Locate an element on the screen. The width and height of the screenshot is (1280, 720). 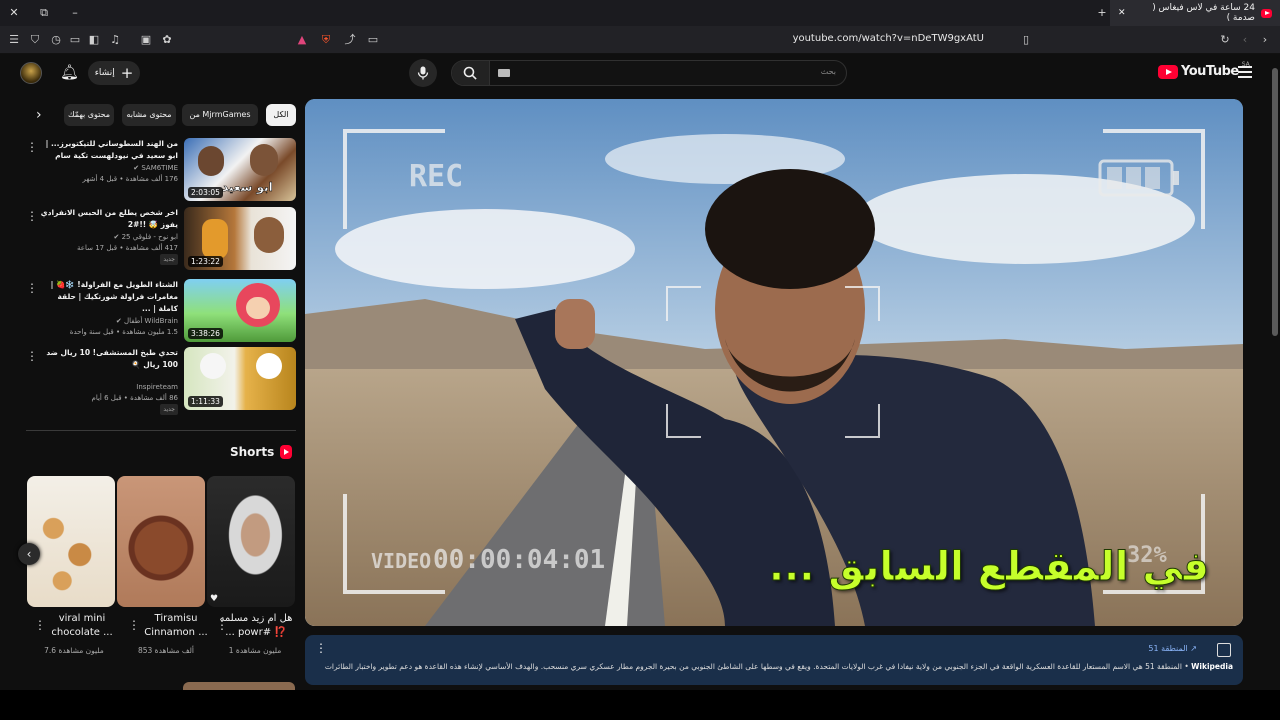
bottom-bar is located at coordinates (640, 705).